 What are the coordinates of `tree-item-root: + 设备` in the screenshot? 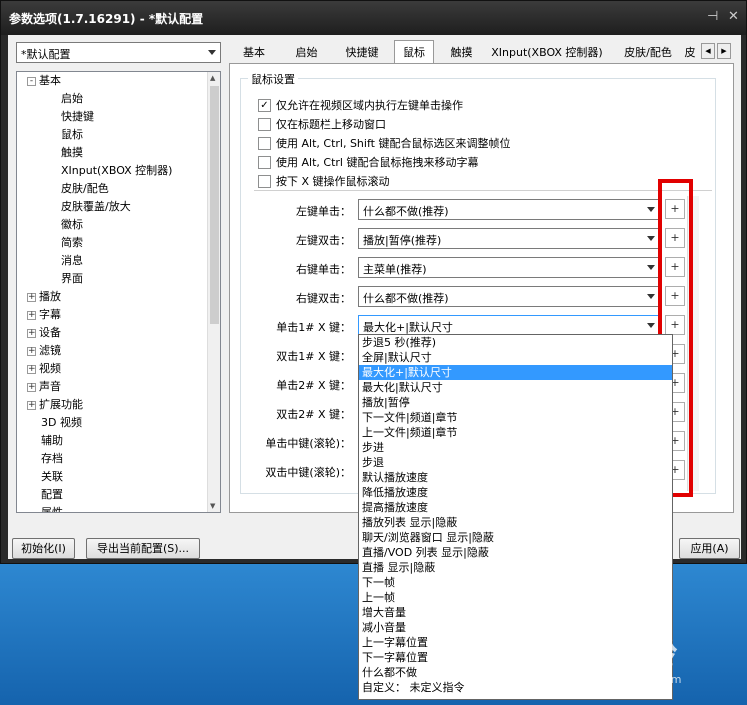 It's located at (44, 333).